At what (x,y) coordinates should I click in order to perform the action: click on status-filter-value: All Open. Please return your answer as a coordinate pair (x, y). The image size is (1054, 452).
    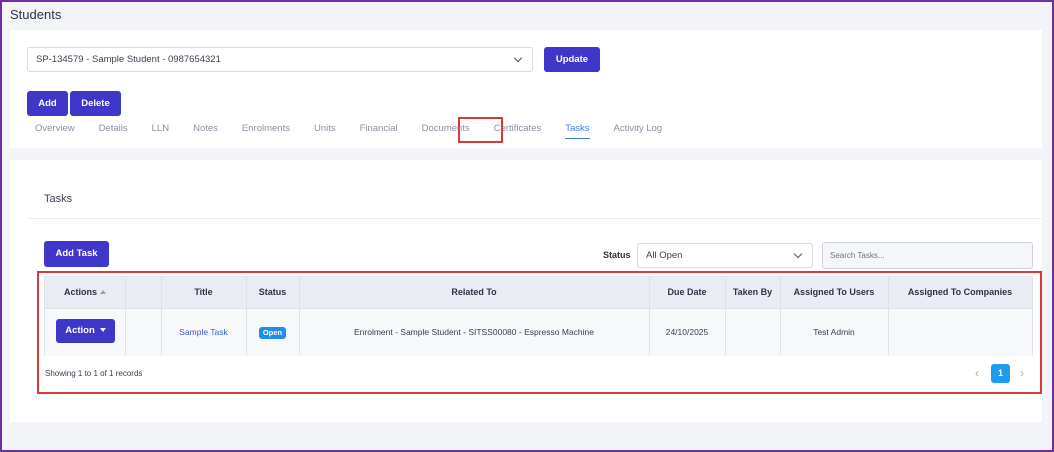
    Looking at the image, I should click on (664, 255).